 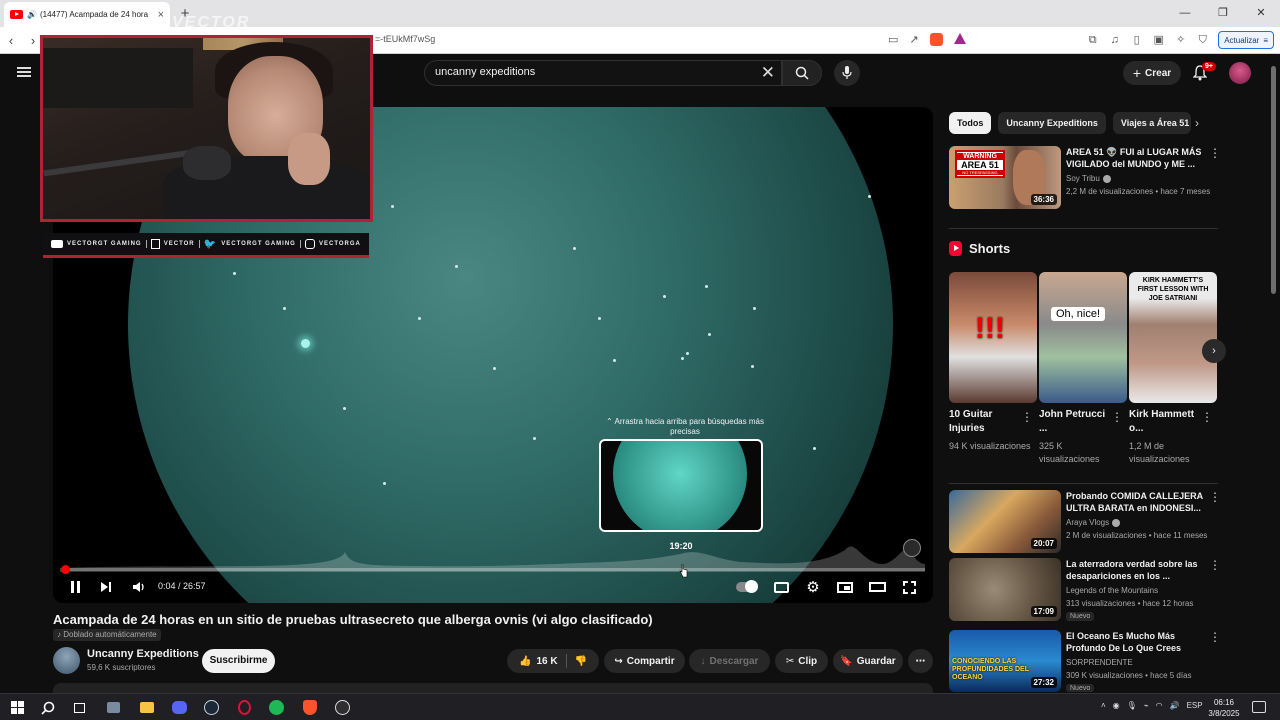 I want to click on hamburger-menu-icon, so click(x=24, y=72).